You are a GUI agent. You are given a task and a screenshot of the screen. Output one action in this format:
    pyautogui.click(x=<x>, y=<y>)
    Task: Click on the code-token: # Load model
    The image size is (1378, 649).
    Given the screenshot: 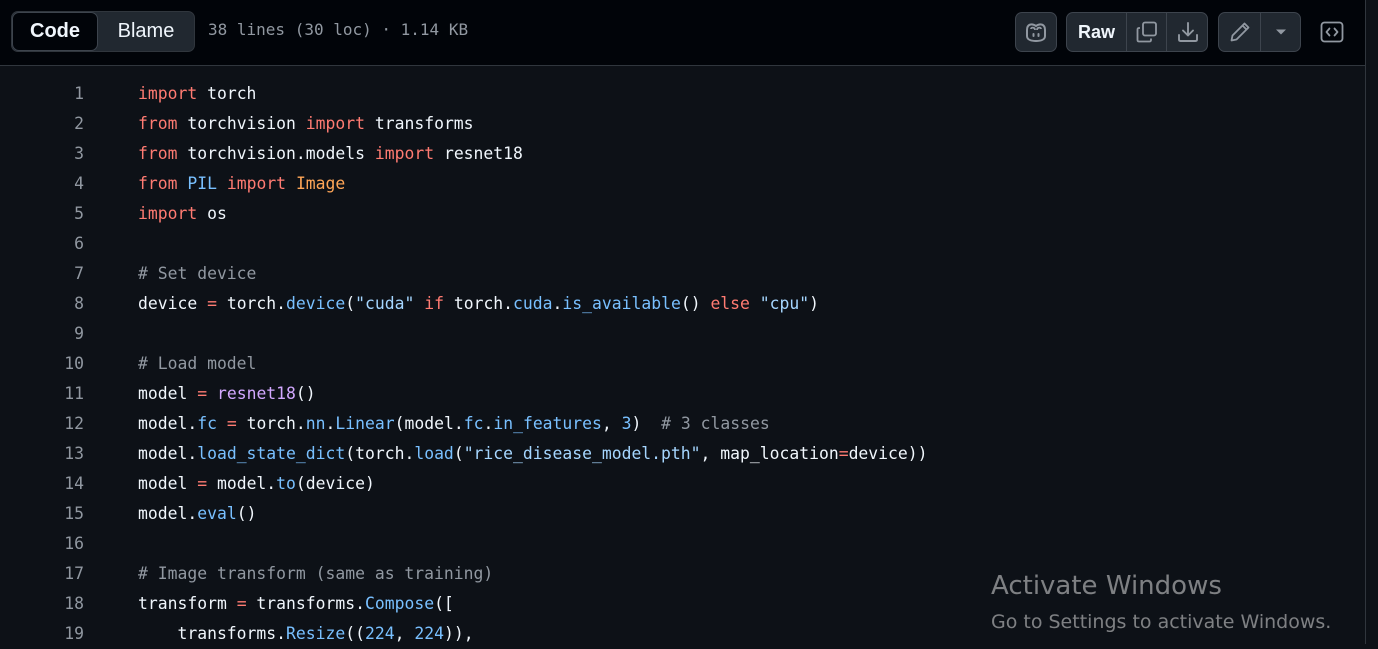 What is the action you would take?
    pyautogui.click(x=197, y=363)
    